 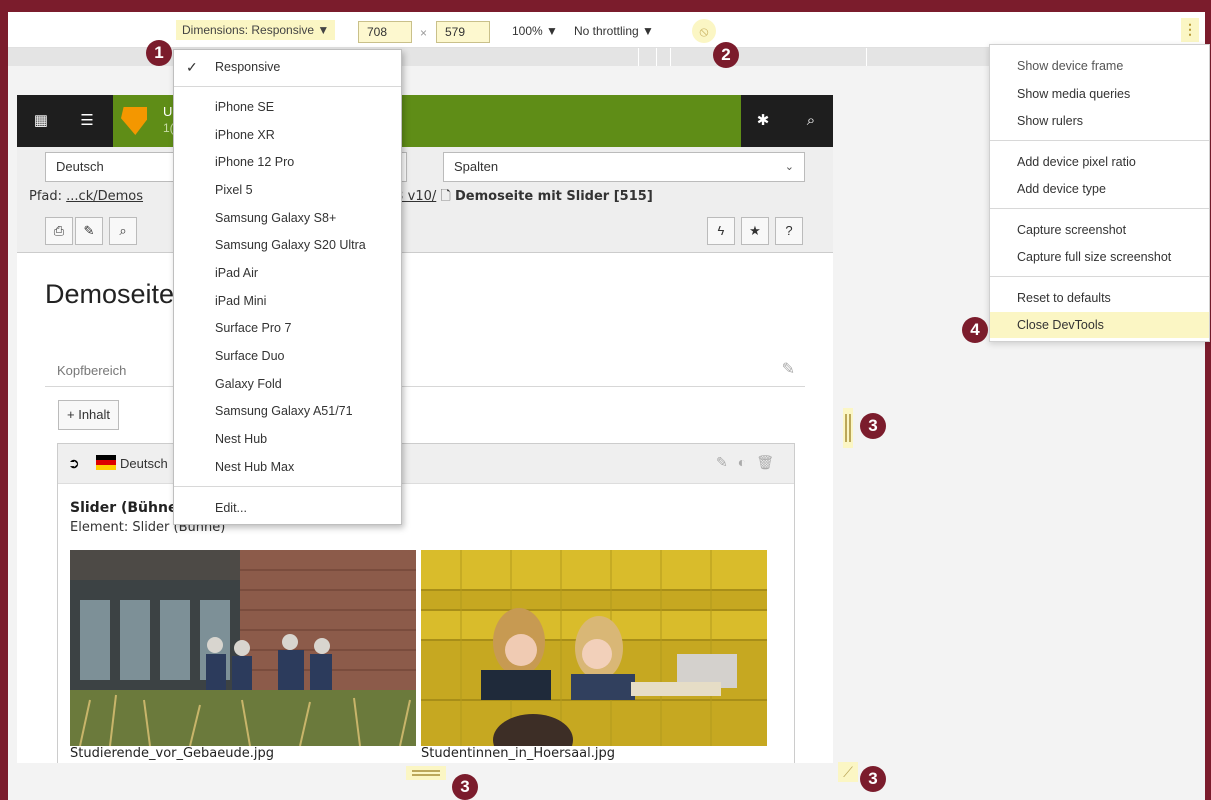 What do you see at coordinates (614, 31) in the screenshot?
I see `throttling-select: No throttling ▼` at bounding box center [614, 31].